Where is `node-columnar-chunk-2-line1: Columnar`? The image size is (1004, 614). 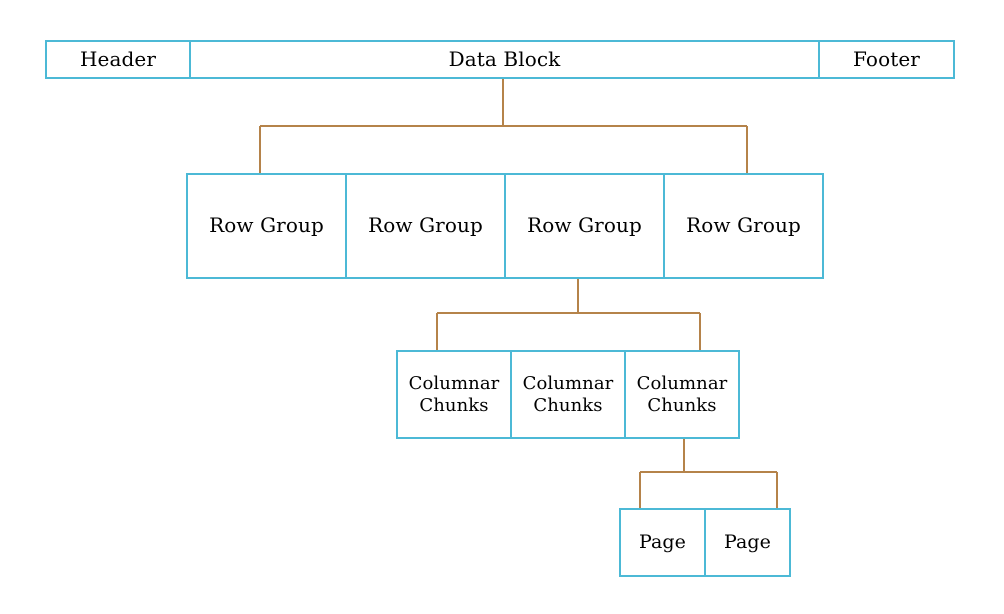
node-columnar-chunk-2-line1: Columnar is located at coordinates (568, 384).